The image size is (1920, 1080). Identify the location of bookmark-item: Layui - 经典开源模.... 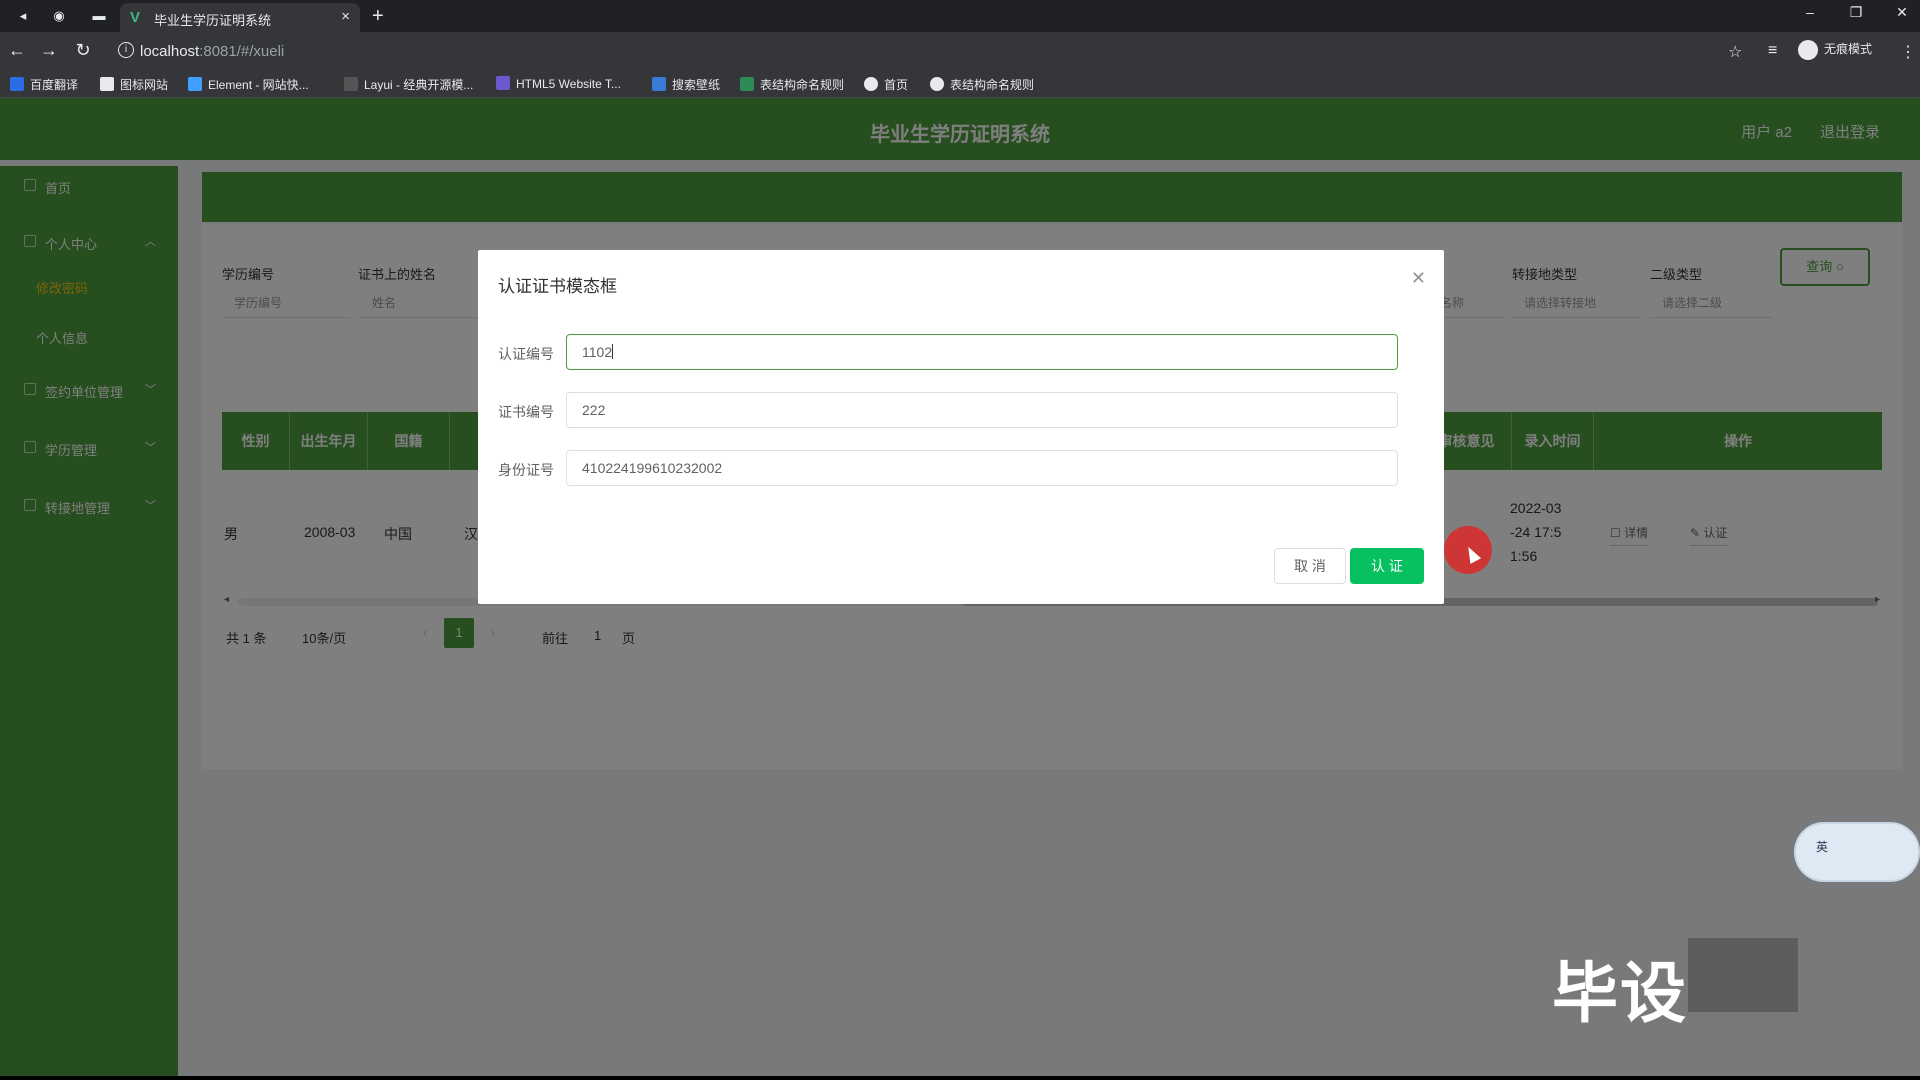
(408, 84).